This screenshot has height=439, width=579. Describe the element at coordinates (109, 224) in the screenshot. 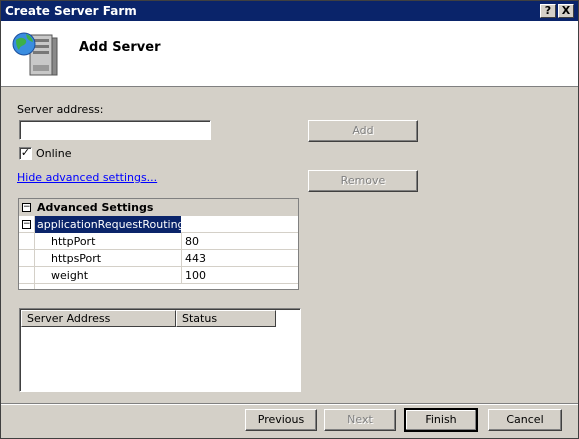

I see `group-name: applicationRequestRouting` at that location.